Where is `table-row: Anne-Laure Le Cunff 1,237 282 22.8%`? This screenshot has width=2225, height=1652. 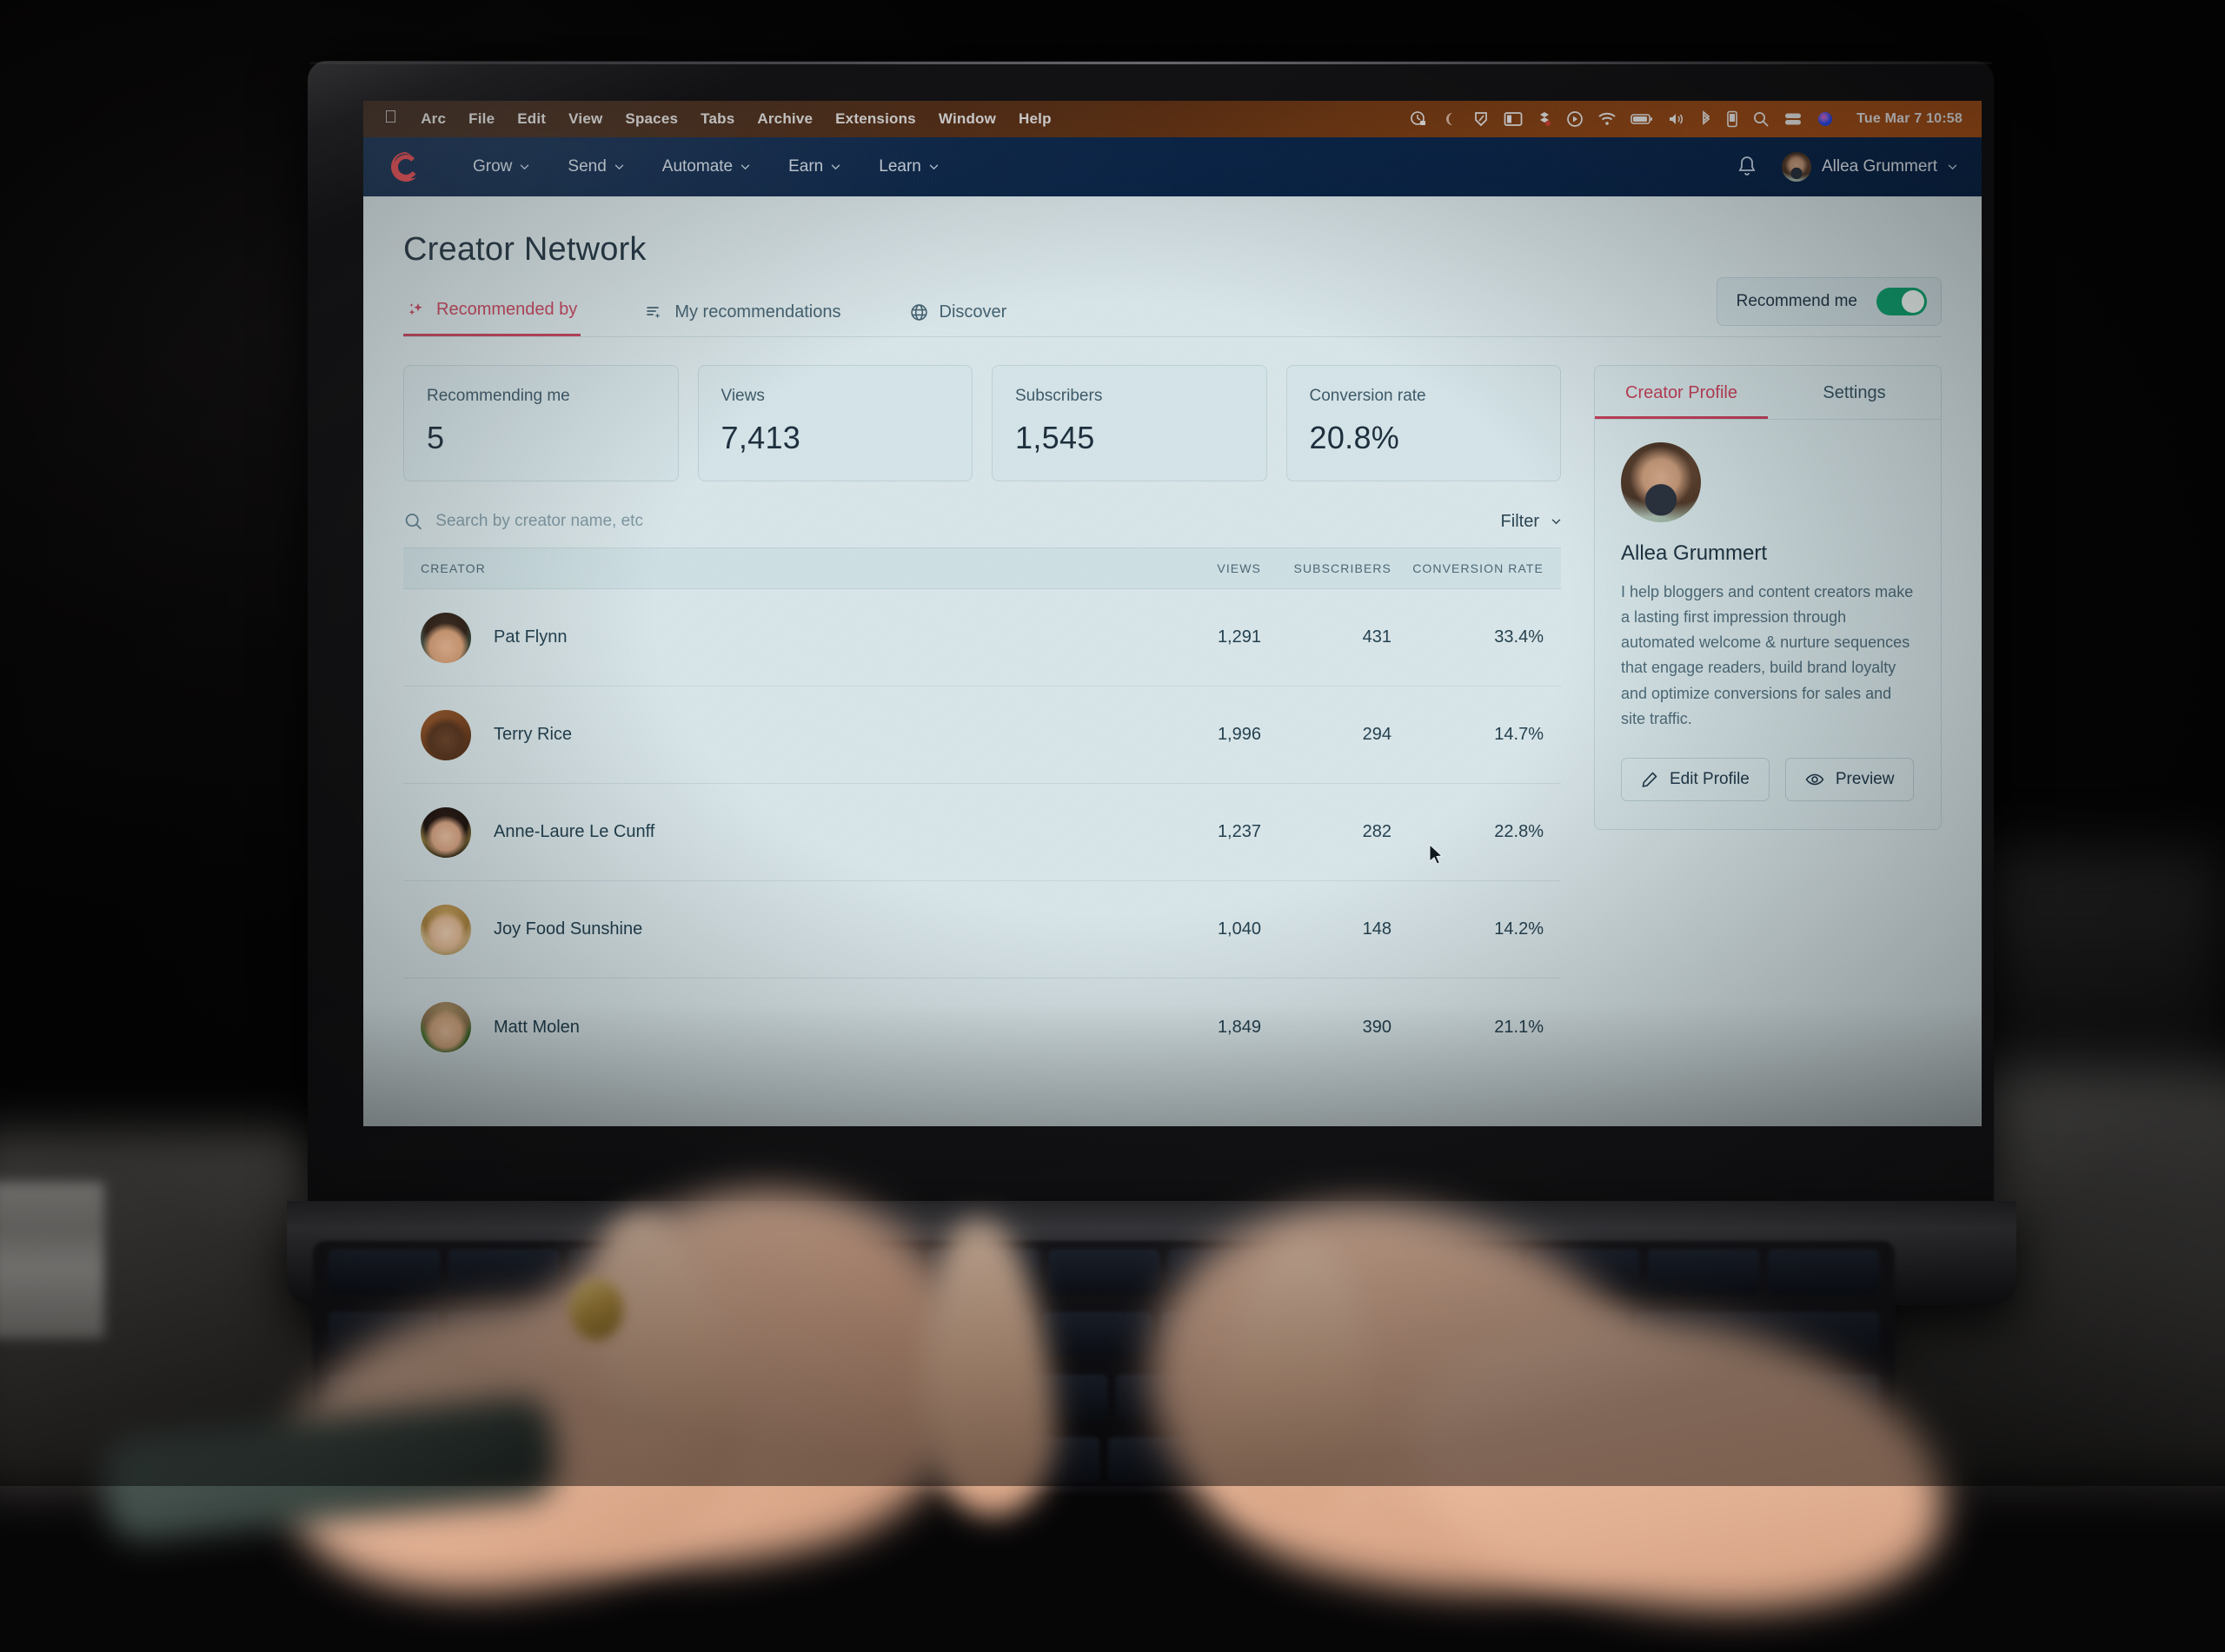
table-row: Anne-Laure Le Cunff 1,237 282 22.8% is located at coordinates (982, 833).